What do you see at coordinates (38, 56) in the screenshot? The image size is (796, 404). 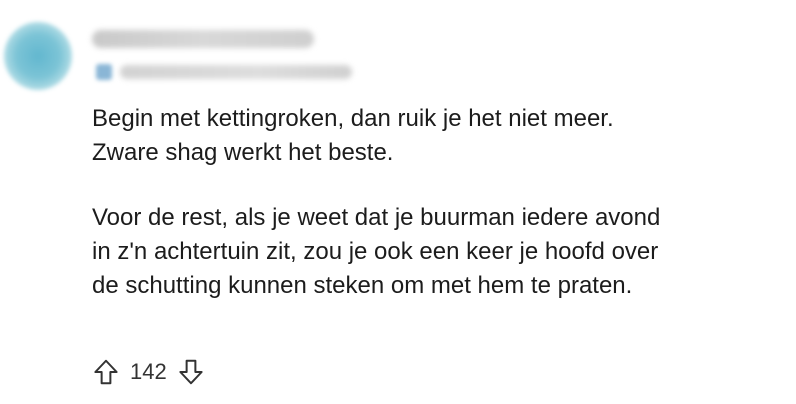 I see `avatar` at bounding box center [38, 56].